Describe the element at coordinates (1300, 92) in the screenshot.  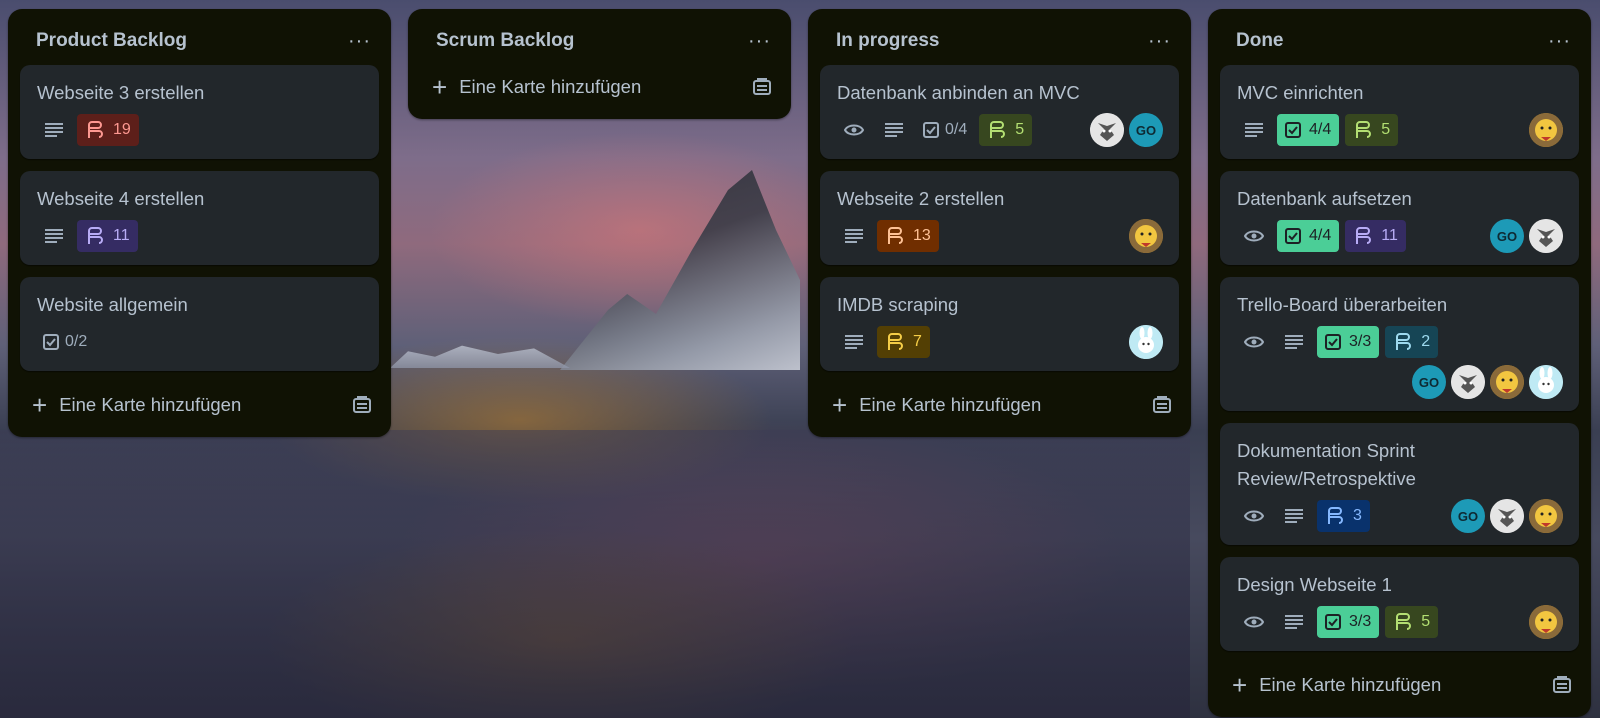
I see `card-title: MVC einrichten` at that location.